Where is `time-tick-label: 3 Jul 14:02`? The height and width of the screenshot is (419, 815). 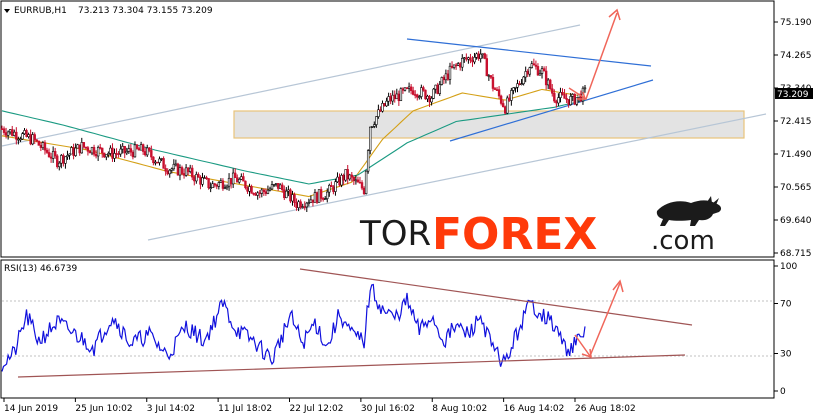 time-tick-label: 3 Jul 14:02 is located at coordinates (171, 409).